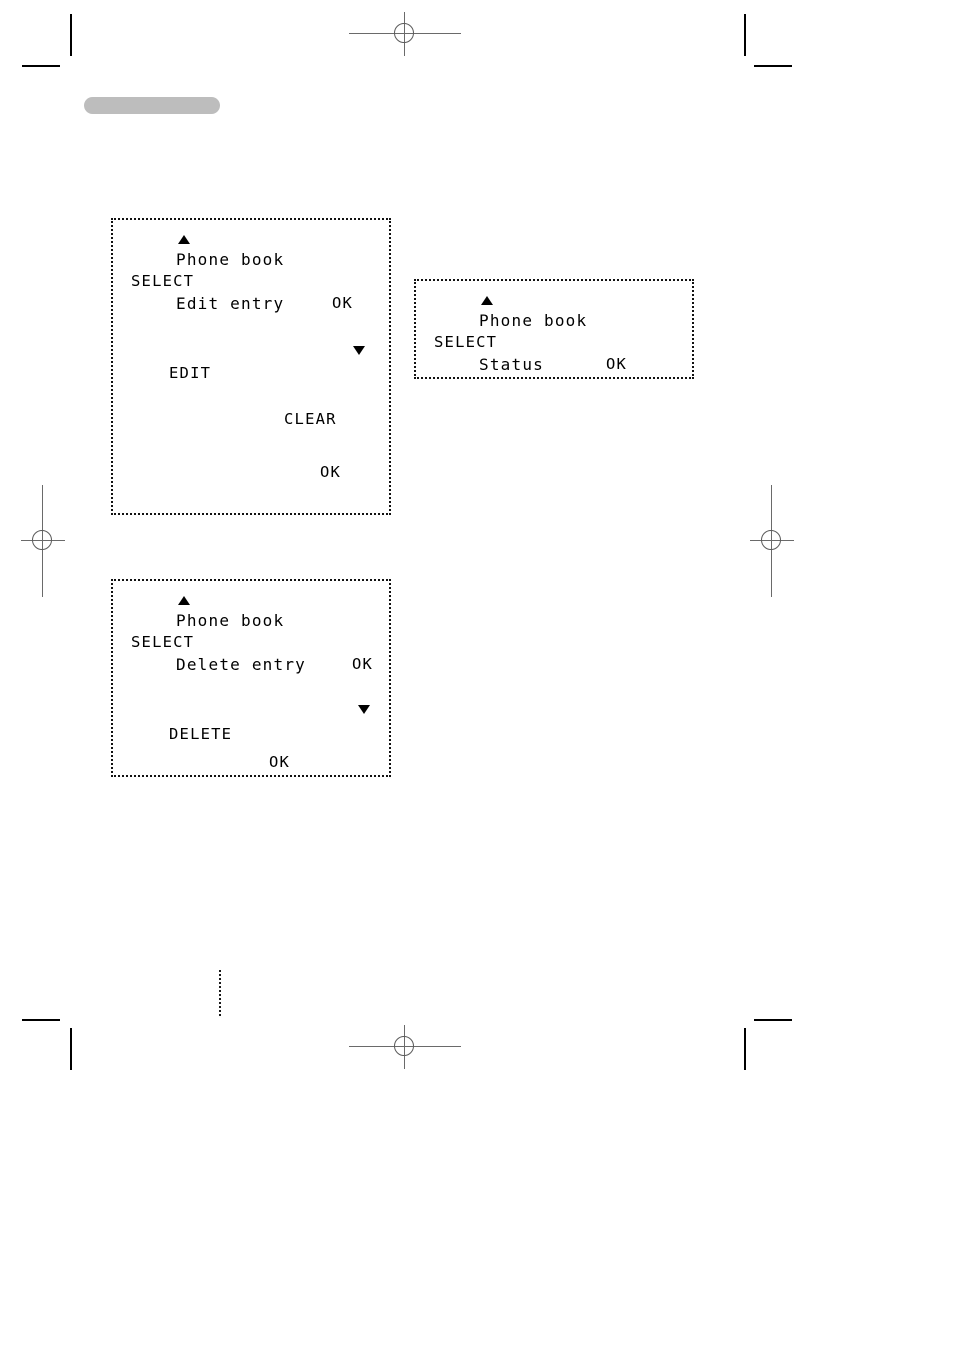 Image resolution: width=954 pixels, height=1351 pixels. Describe the element at coordinates (773, 66) in the screenshot. I see `crop-mark-top-right-horizontal` at that location.